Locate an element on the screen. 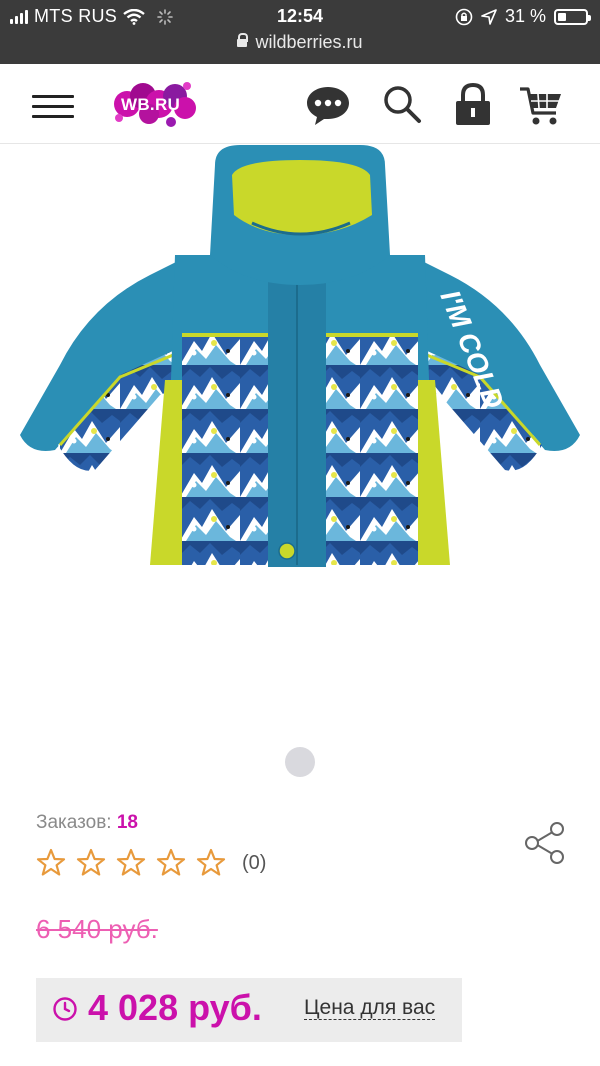 The height and width of the screenshot is (1066, 600). secure-lock-icon is located at coordinates (243, 40).